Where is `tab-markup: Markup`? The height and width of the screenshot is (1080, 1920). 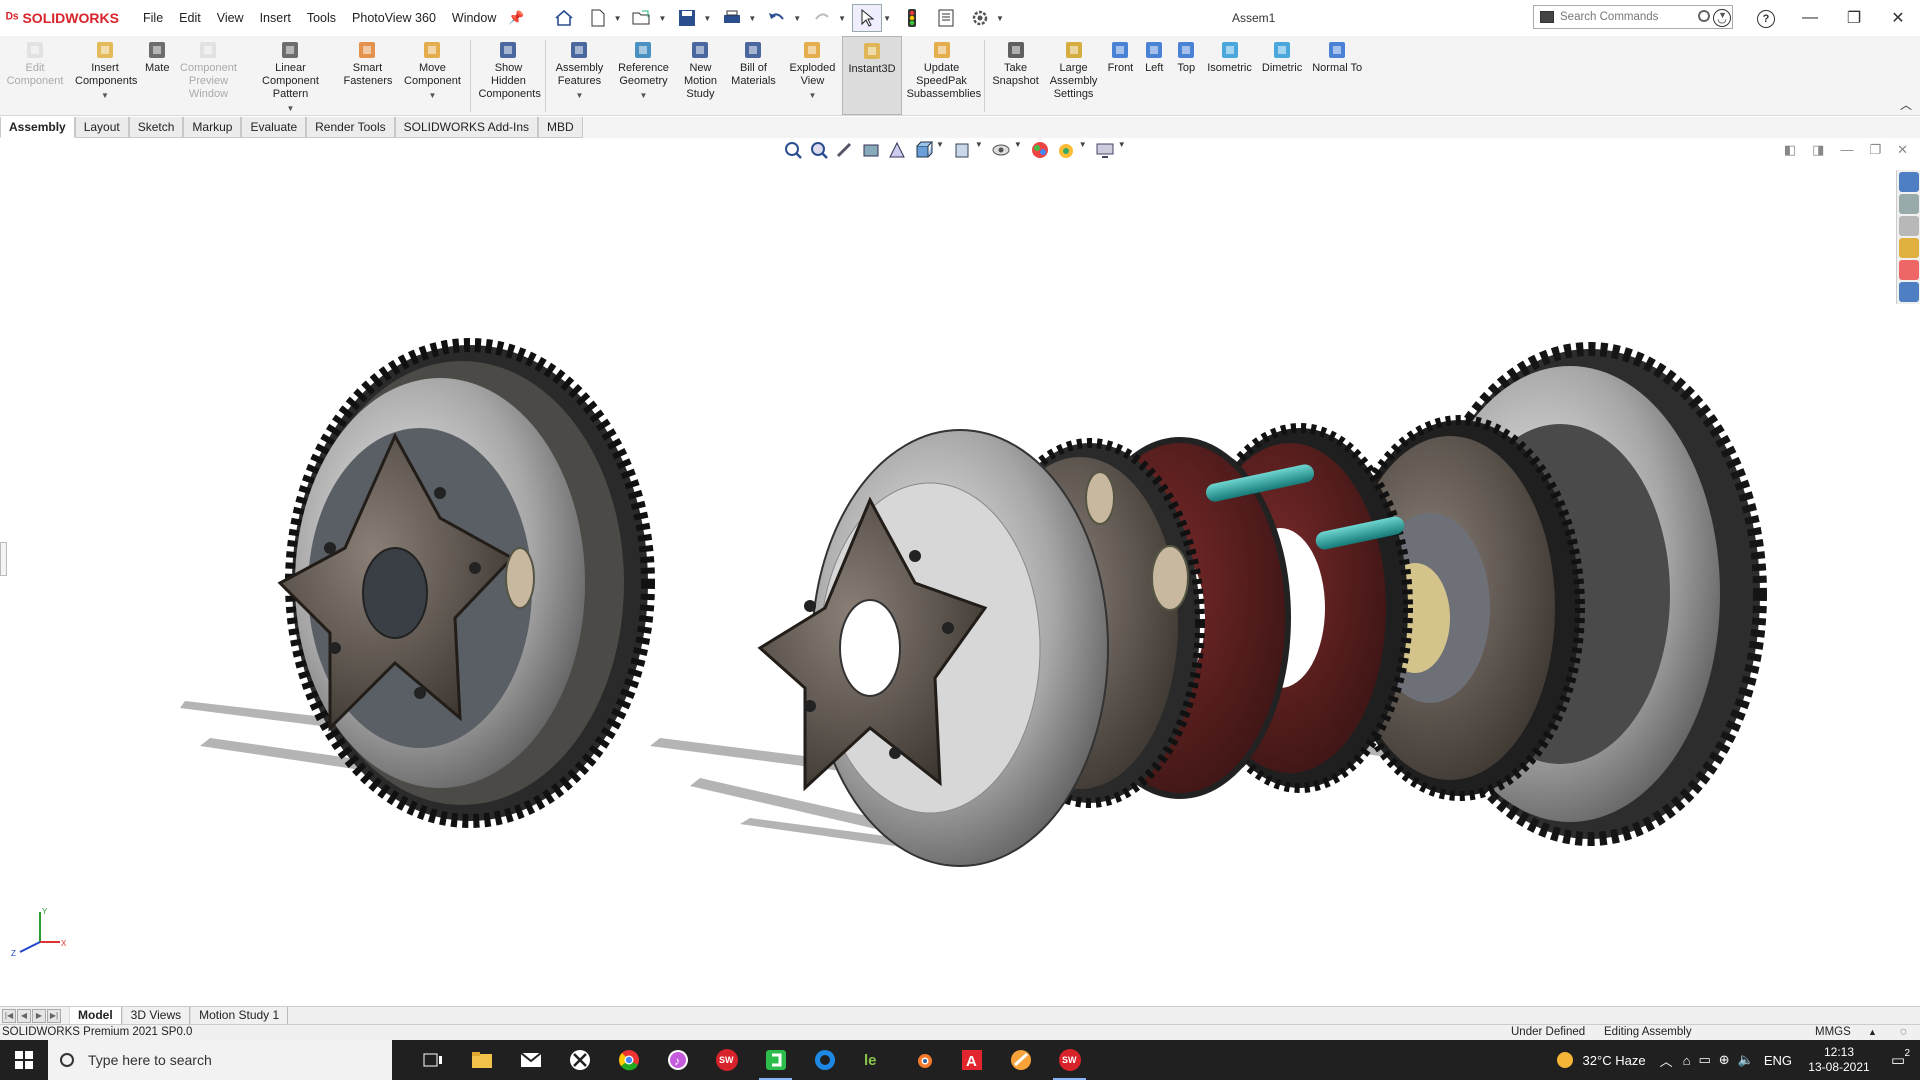 tab-markup: Markup is located at coordinates (212, 127).